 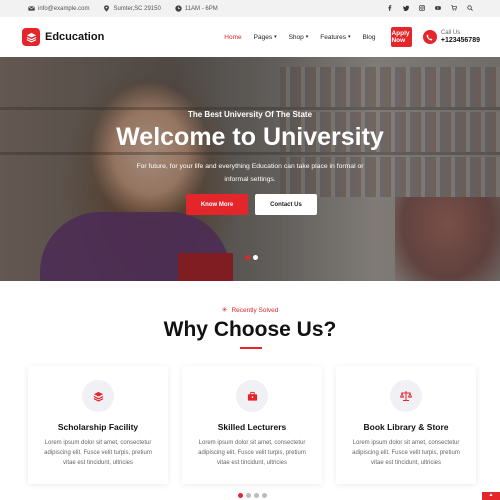 I want to click on card-title: Skilled Lecturers, so click(x=252, y=427).